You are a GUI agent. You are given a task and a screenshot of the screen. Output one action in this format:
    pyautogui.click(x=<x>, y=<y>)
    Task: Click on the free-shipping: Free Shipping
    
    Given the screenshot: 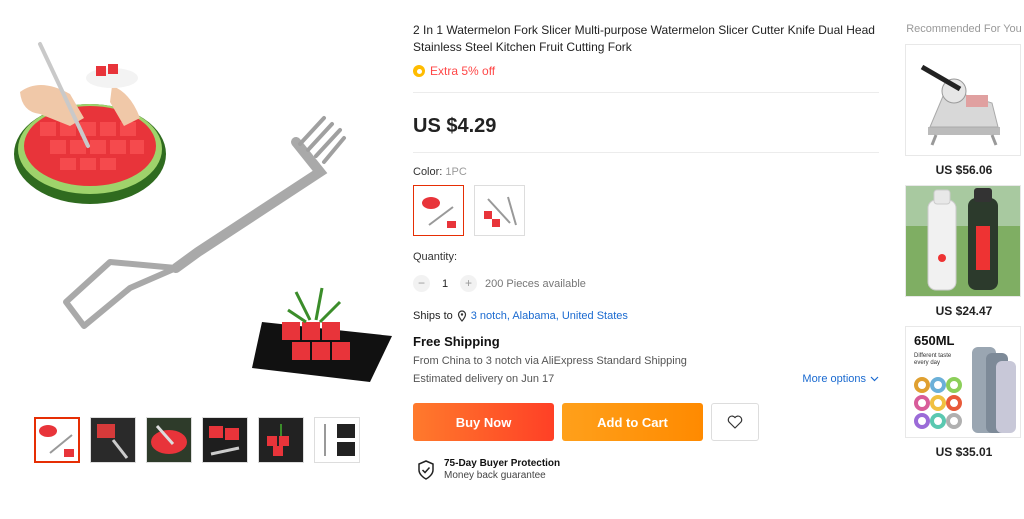 What is the action you would take?
    pyautogui.click(x=456, y=341)
    